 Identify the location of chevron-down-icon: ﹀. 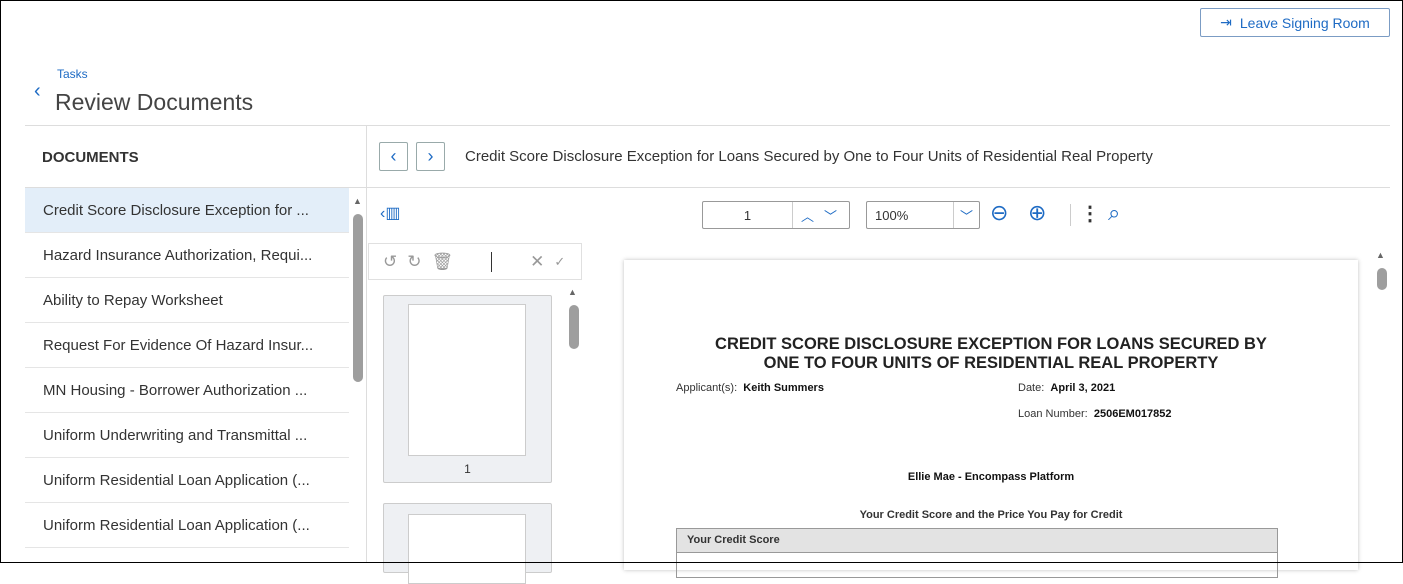
(966, 215).